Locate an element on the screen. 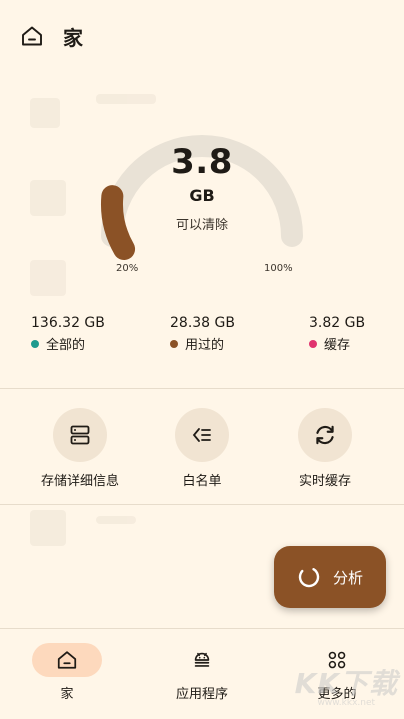 The width and height of the screenshot is (404, 719). nav-apps: 应用程序 is located at coordinates (202, 672).